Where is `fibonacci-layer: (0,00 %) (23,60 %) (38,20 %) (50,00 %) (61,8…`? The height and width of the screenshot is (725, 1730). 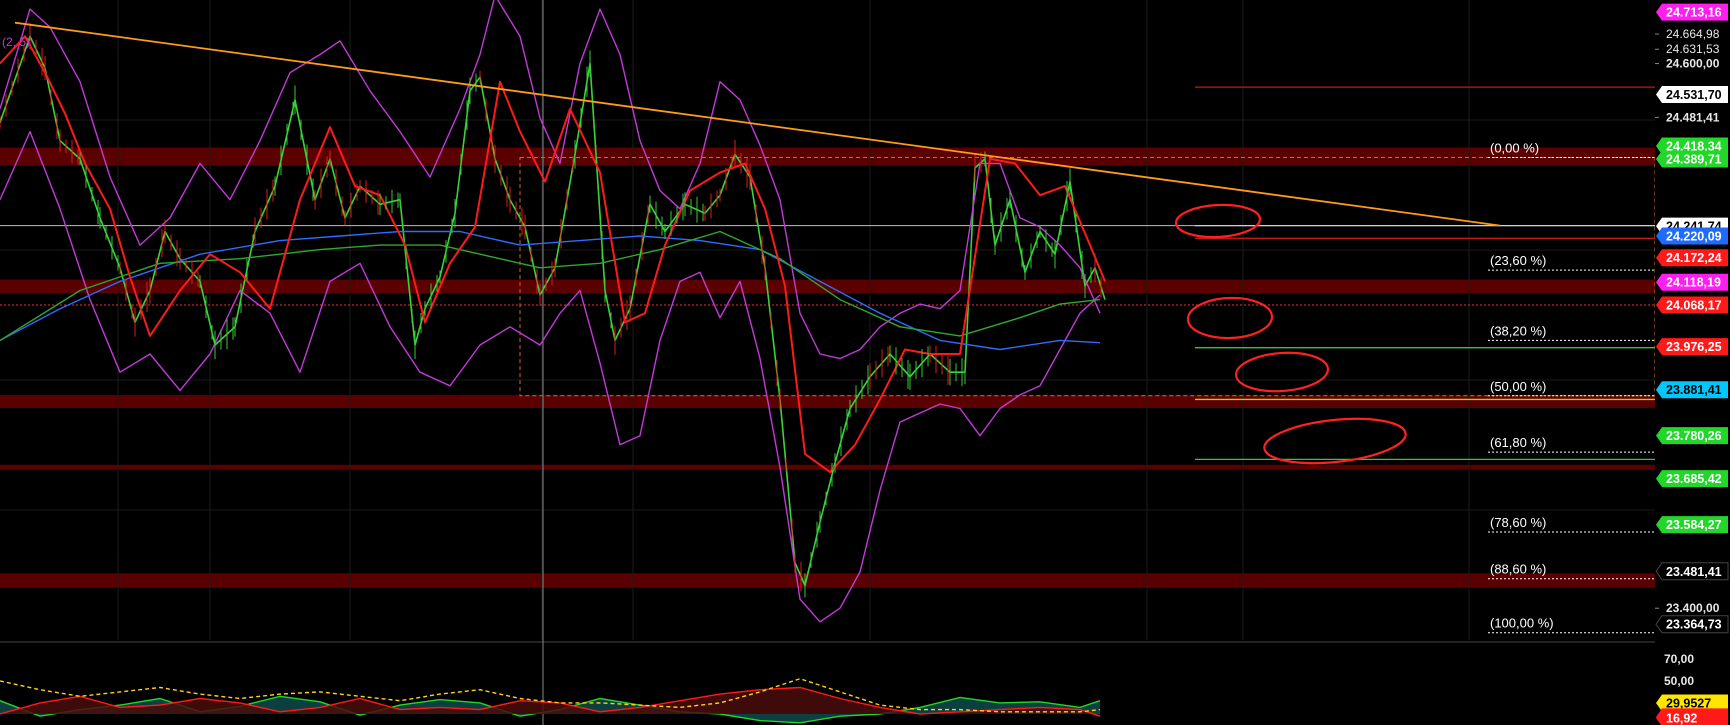
fibonacci-layer: (0,00 %) (23,60 %) (38,20 %) (50,00 %) (61,8… is located at coordinates (1571, 387).